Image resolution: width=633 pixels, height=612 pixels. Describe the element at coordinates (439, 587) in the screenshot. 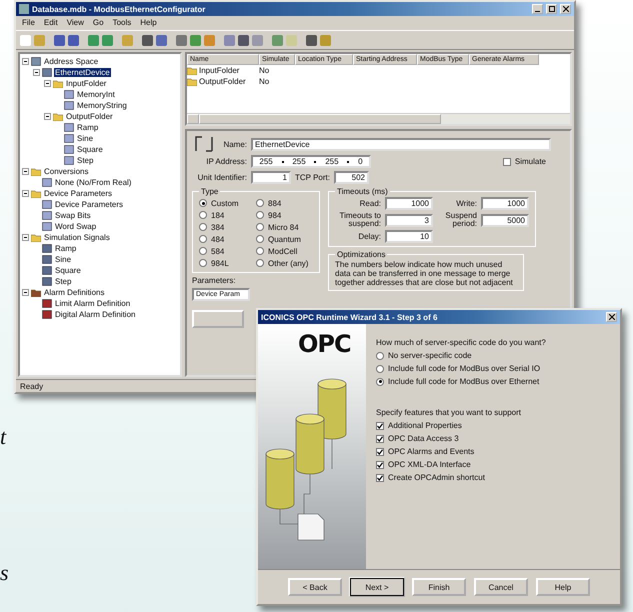

I see `wizard-button: Finish` at that location.